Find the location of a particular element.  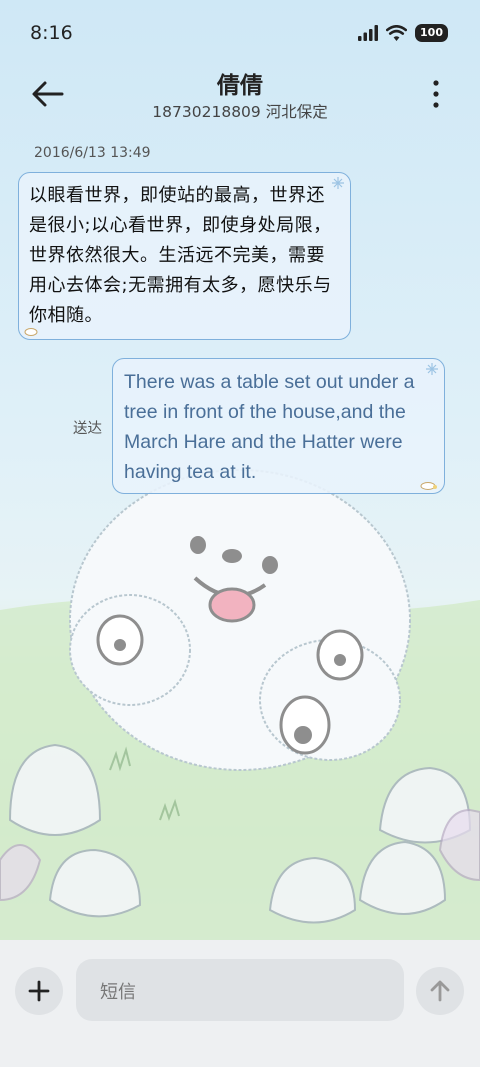

signal-icon is located at coordinates (368, 33).